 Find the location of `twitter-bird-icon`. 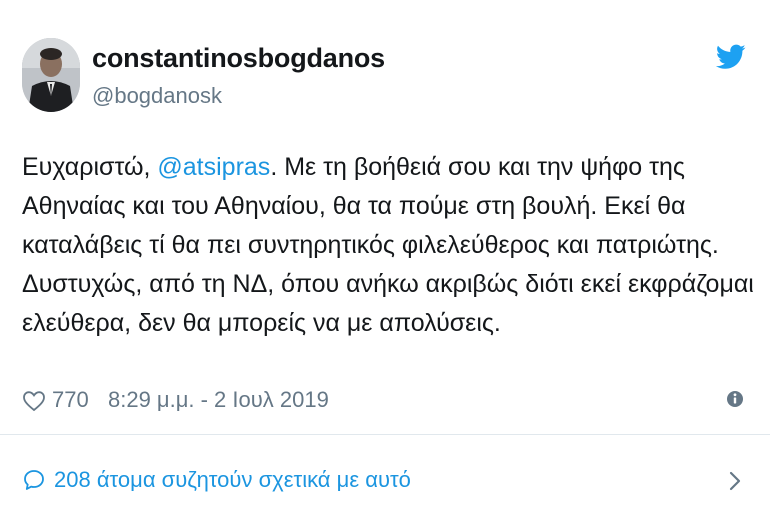

twitter-bird-icon is located at coordinates (731, 57).